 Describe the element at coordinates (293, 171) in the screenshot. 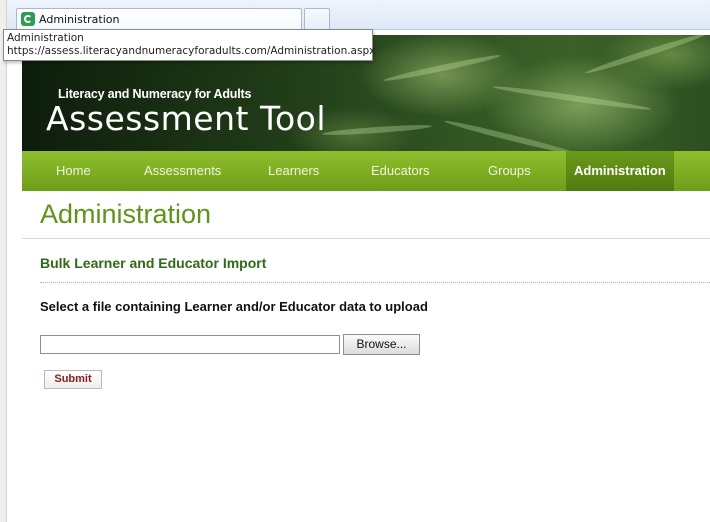

I see `nav-item-learners: Learners` at that location.